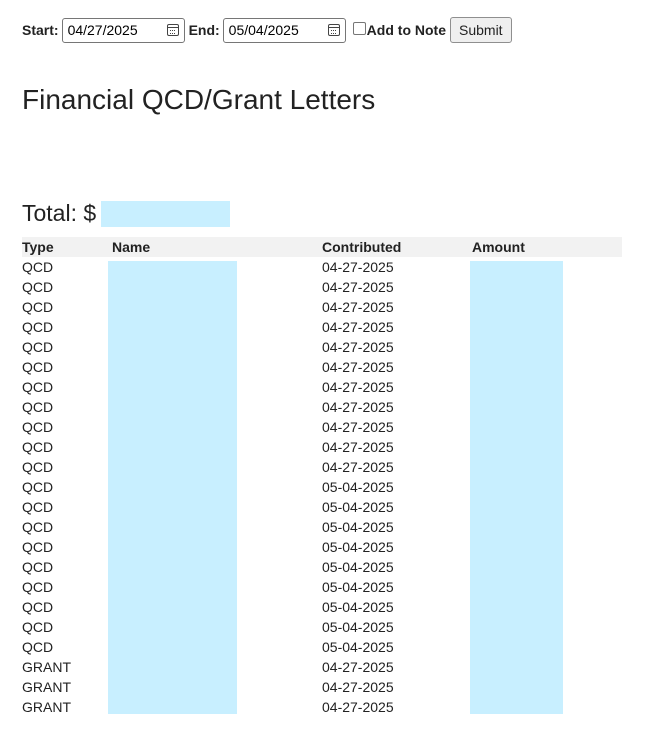 The image size is (650, 736). Describe the element at coordinates (102, 30) in the screenshot. I see `start-date-value: 04/27/2025` at that location.